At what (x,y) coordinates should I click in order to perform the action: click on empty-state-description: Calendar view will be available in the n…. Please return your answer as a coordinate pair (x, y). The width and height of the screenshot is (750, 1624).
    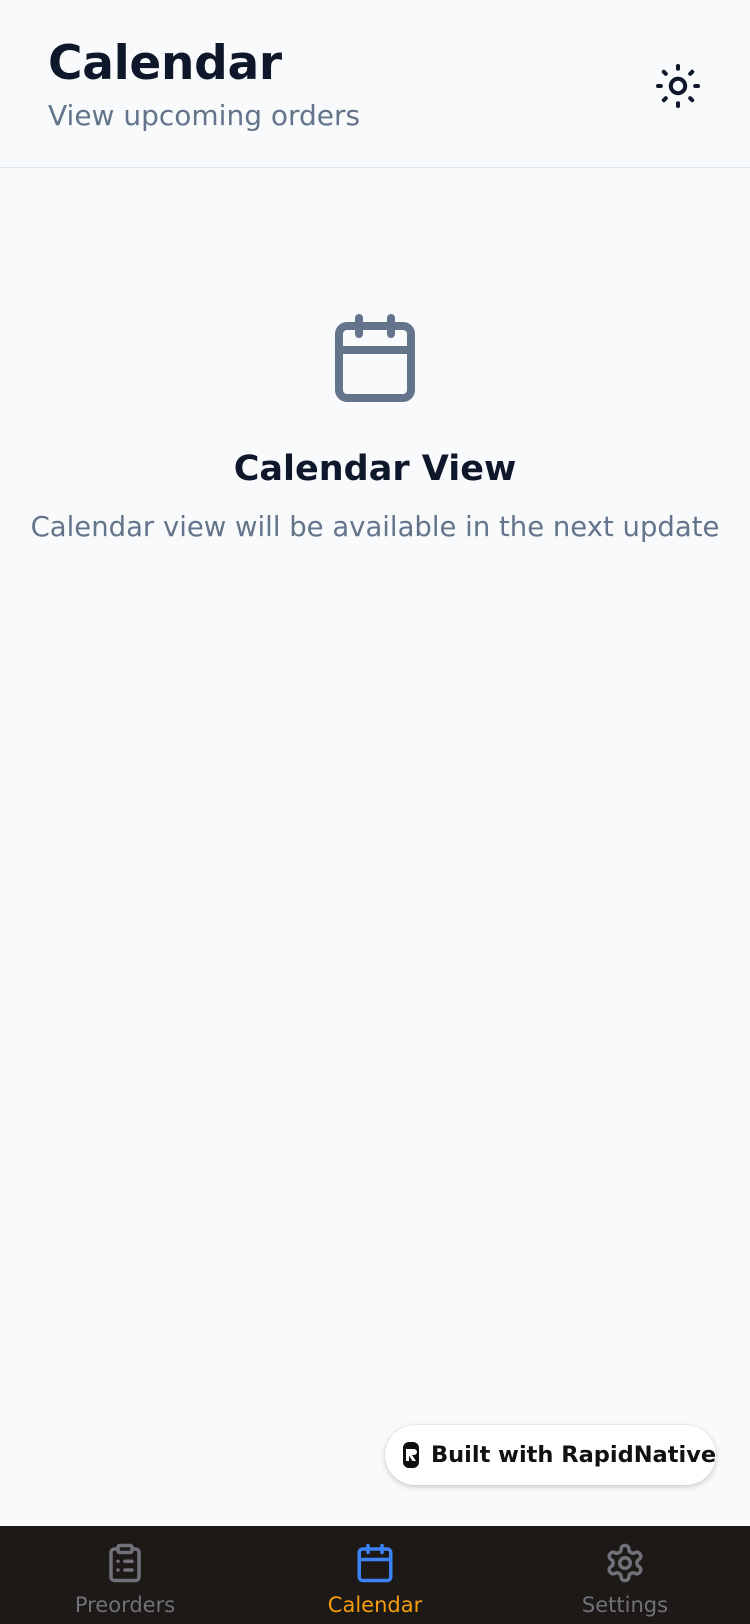
    Looking at the image, I should click on (375, 527).